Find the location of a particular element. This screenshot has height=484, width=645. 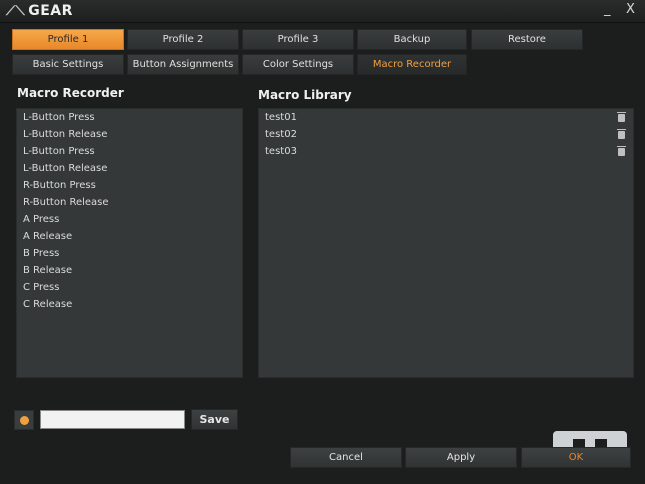

apply-button: Apply is located at coordinates (461, 457).